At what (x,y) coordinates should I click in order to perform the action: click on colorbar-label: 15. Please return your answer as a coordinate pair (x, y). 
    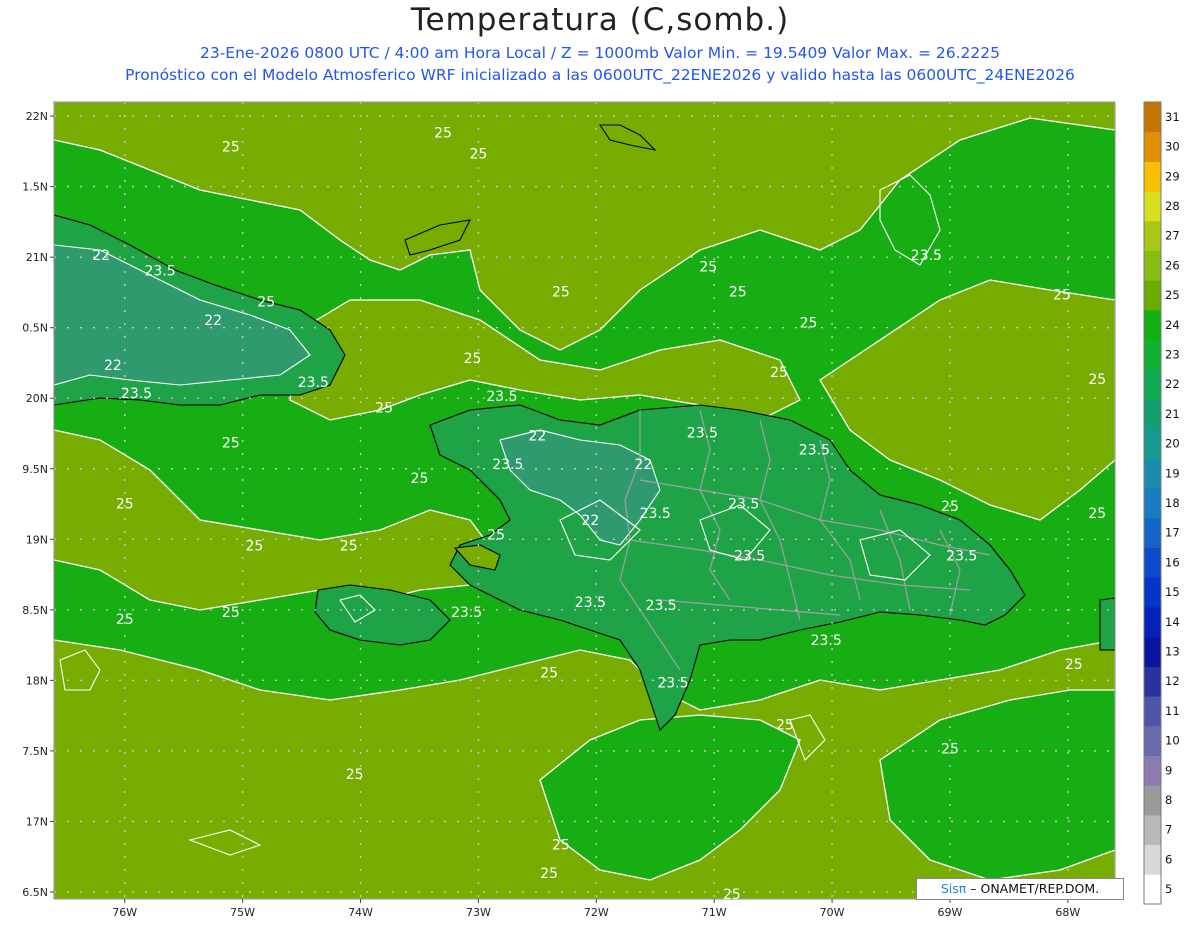
    Looking at the image, I should click on (1172, 592).